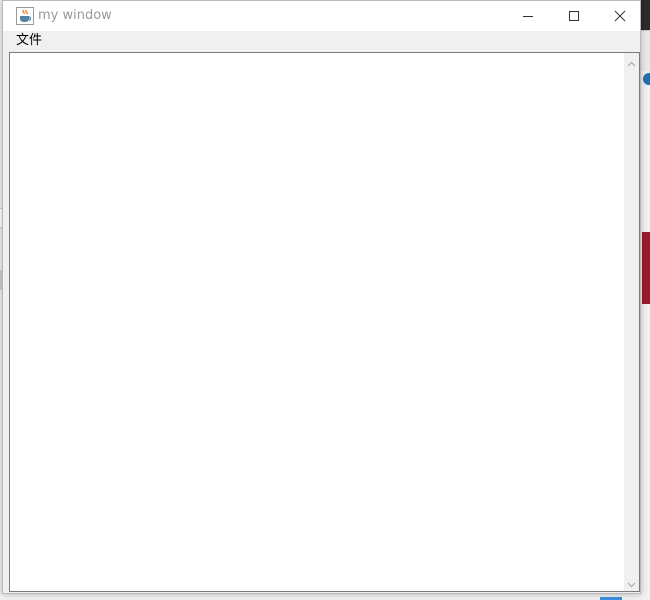 This screenshot has height=600, width=650. Describe the element at coordinates (29, 41) in the screenshot. I see `menu-file: 文件` at that location.